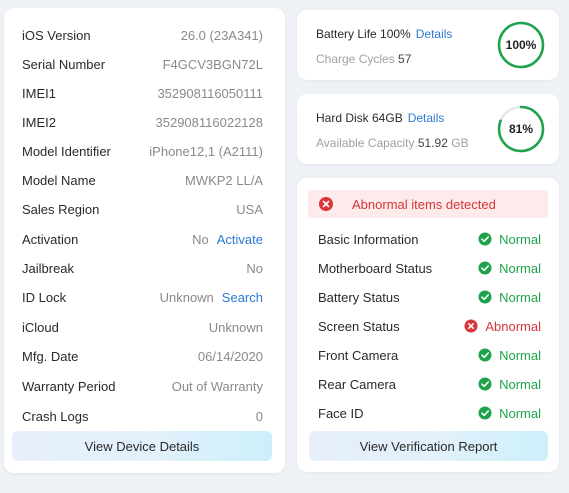 This screenshot has height=493, width=569. I want to click on info-row-sales-region: Sales Region USA, so click(142, 209).